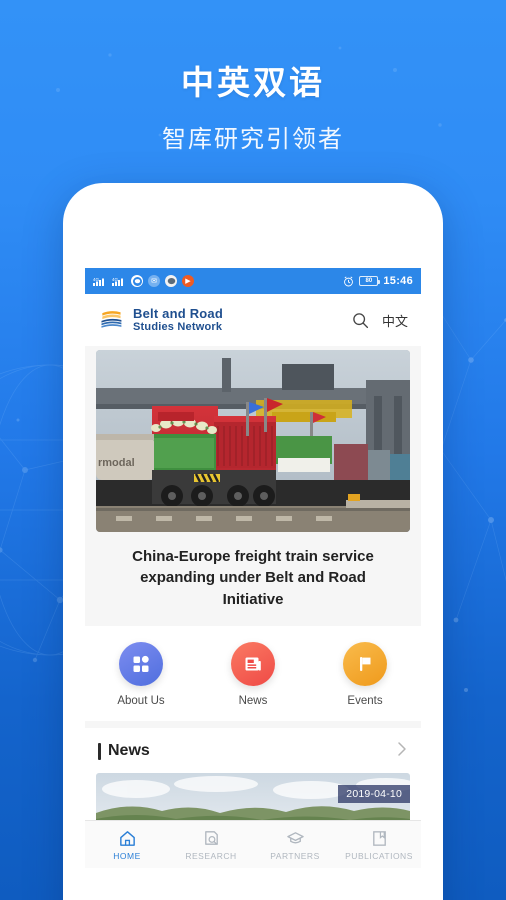 The height and width of the screenshot is (900, 506). I want to click on home-icon, so click(127, 838).